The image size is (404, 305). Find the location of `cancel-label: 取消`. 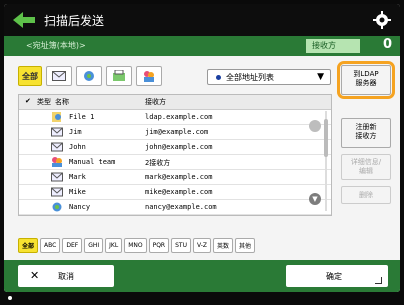

cancel-label: 取消 is located at coordinates (66, 276).